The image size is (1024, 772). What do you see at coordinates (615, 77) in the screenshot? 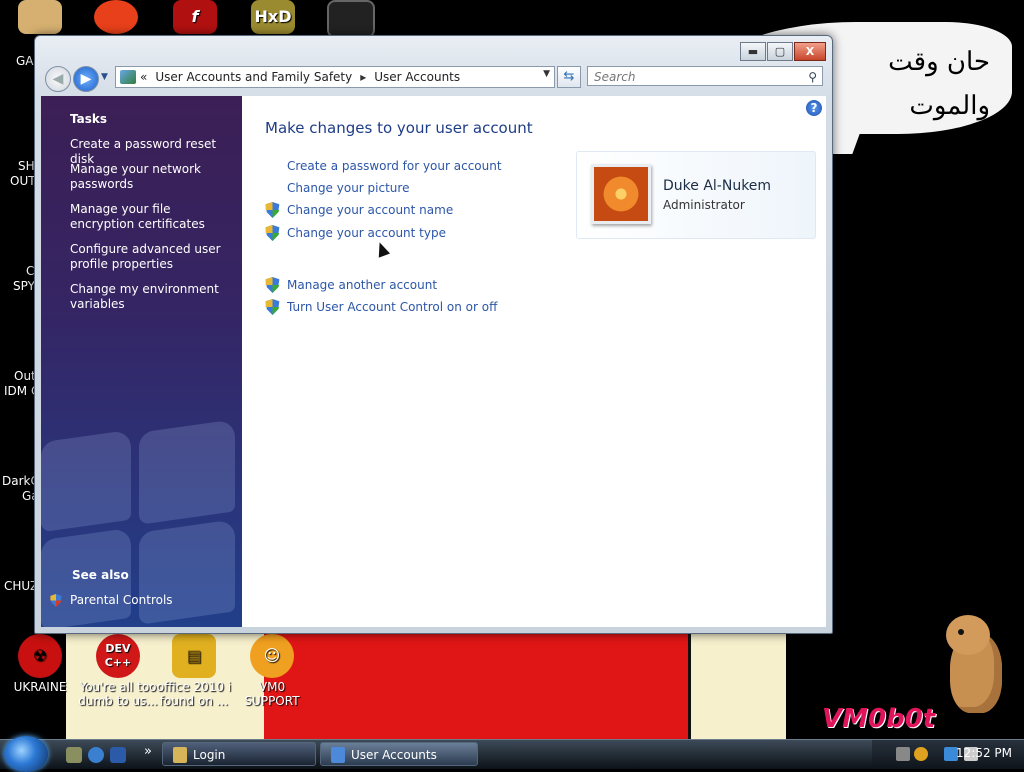
I see `search-placeholder: Search` at bounding box center [615, 77].